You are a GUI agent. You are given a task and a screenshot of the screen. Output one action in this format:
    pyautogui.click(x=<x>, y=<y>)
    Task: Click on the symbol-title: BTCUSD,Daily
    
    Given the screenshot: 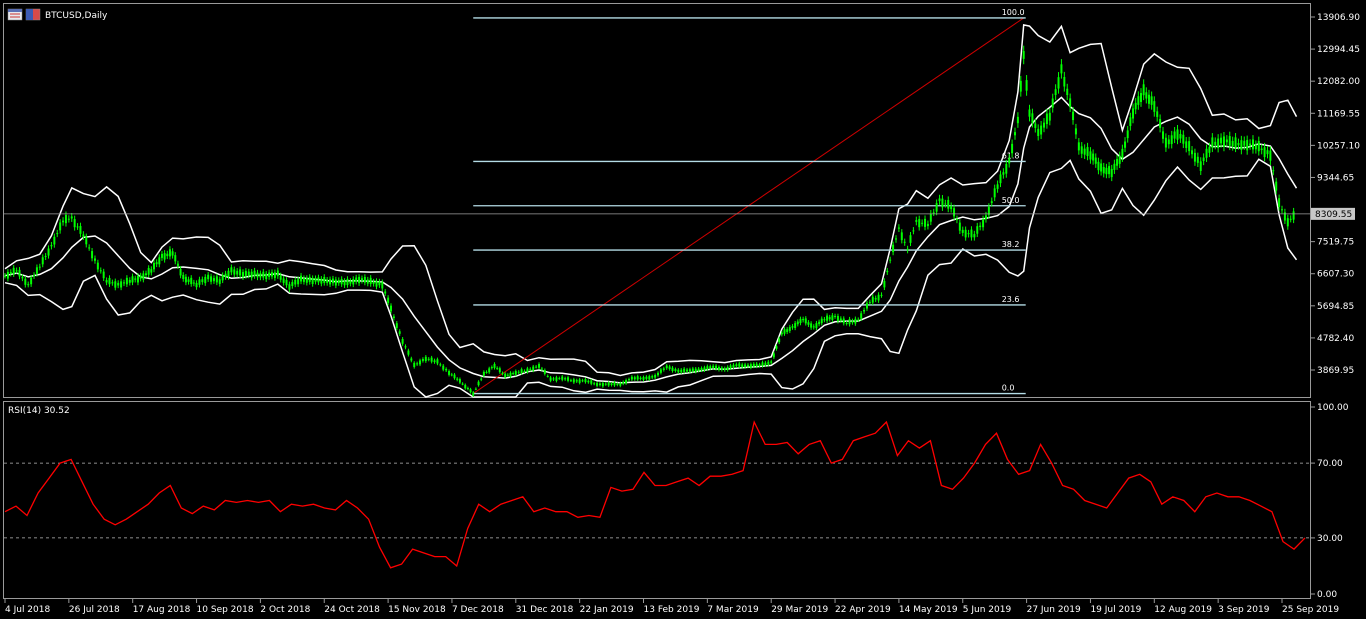 What is the action you would take?
    pyautogui.click(x=76, y=16)
    